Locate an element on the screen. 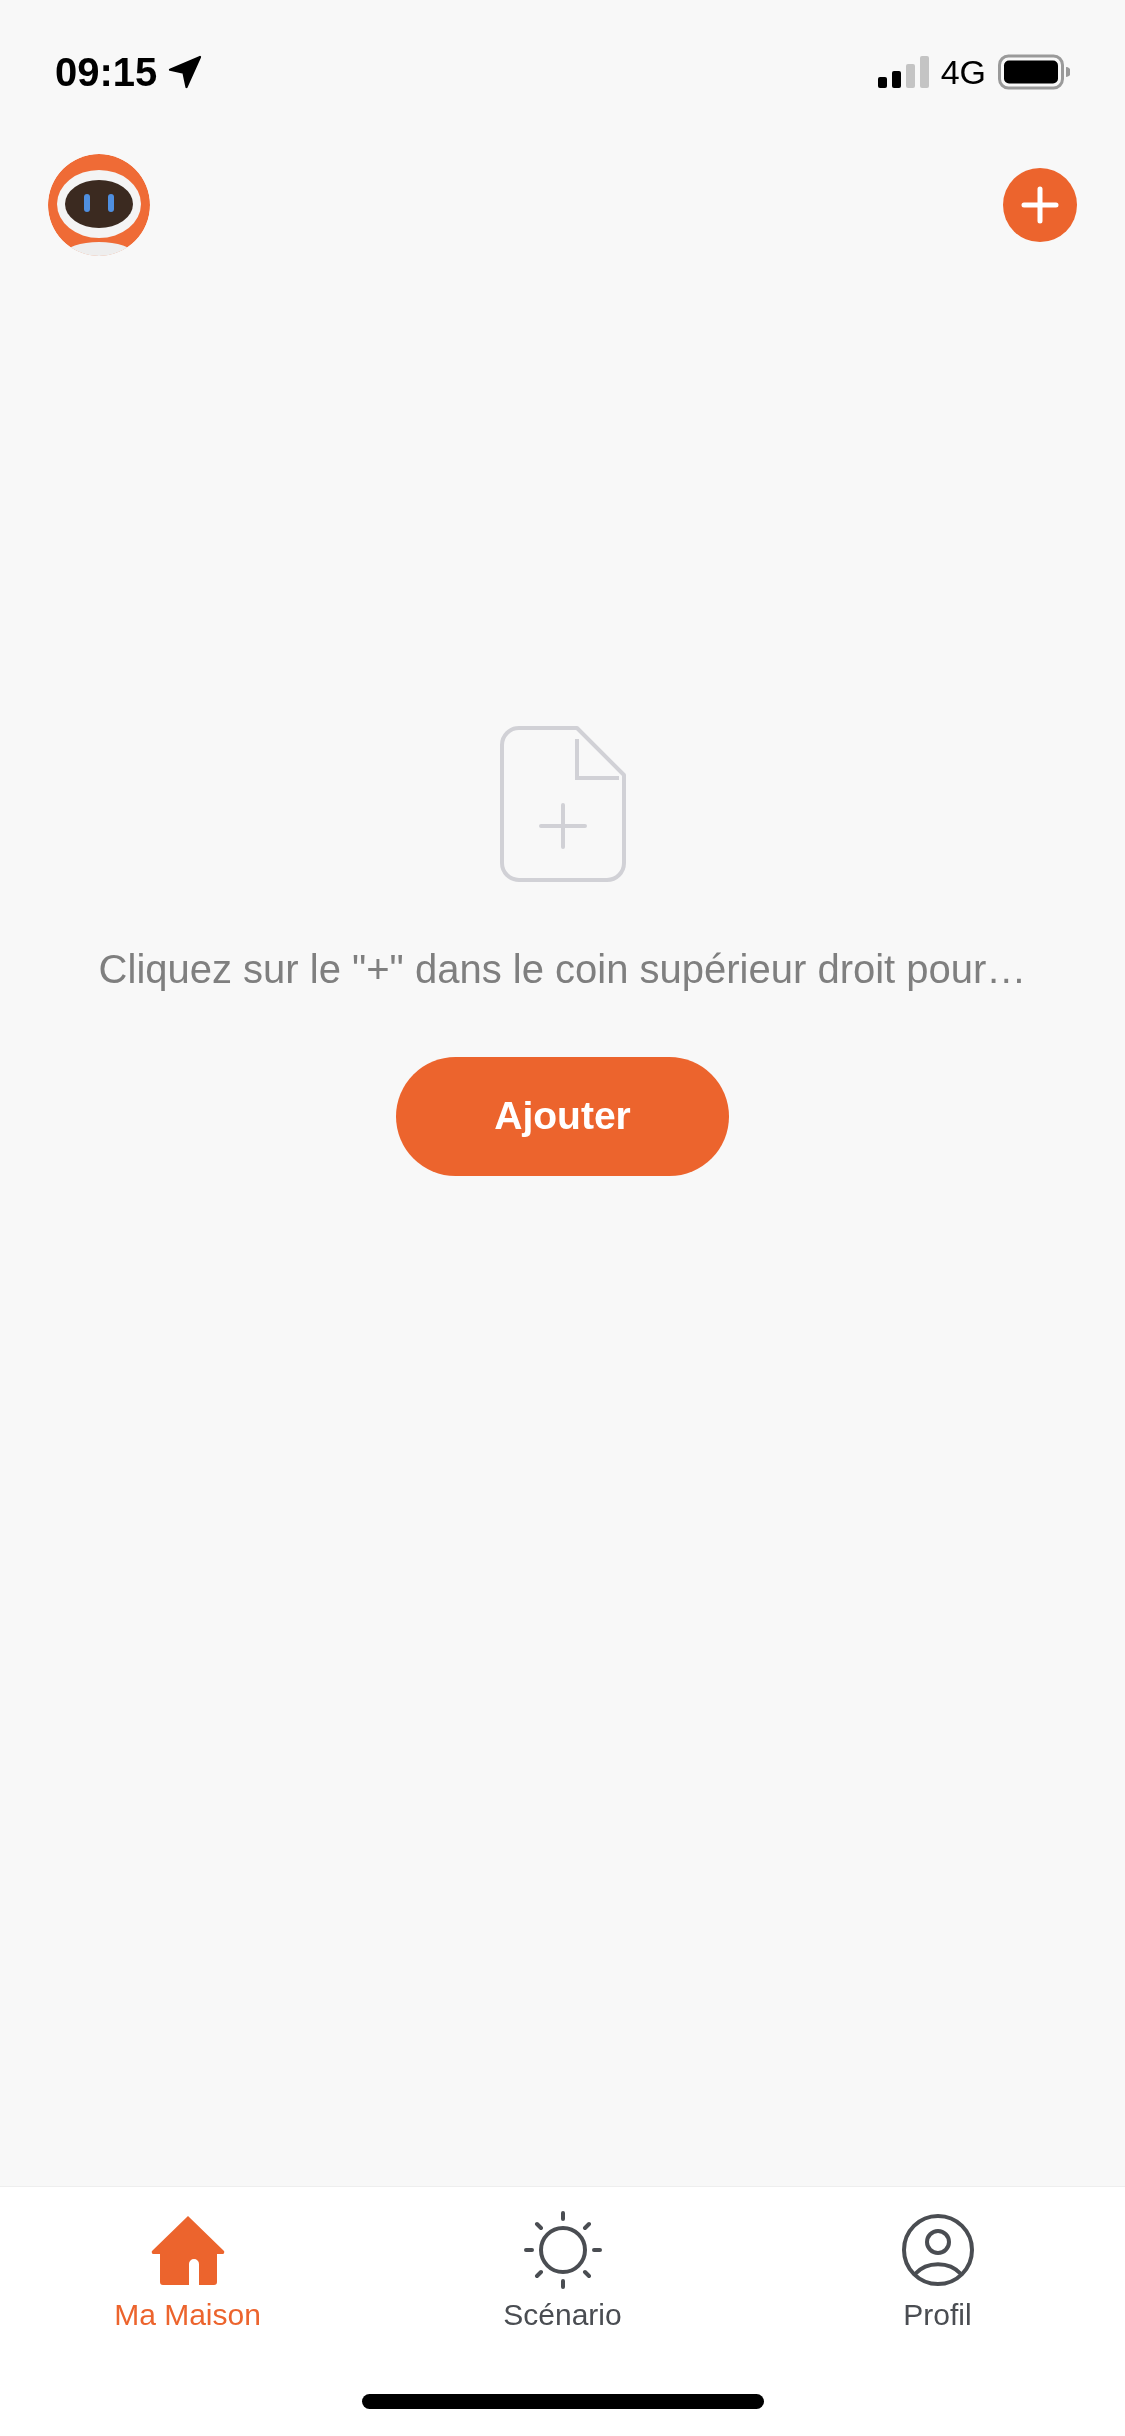  profile-icon is located at coordinates (937, 2250).